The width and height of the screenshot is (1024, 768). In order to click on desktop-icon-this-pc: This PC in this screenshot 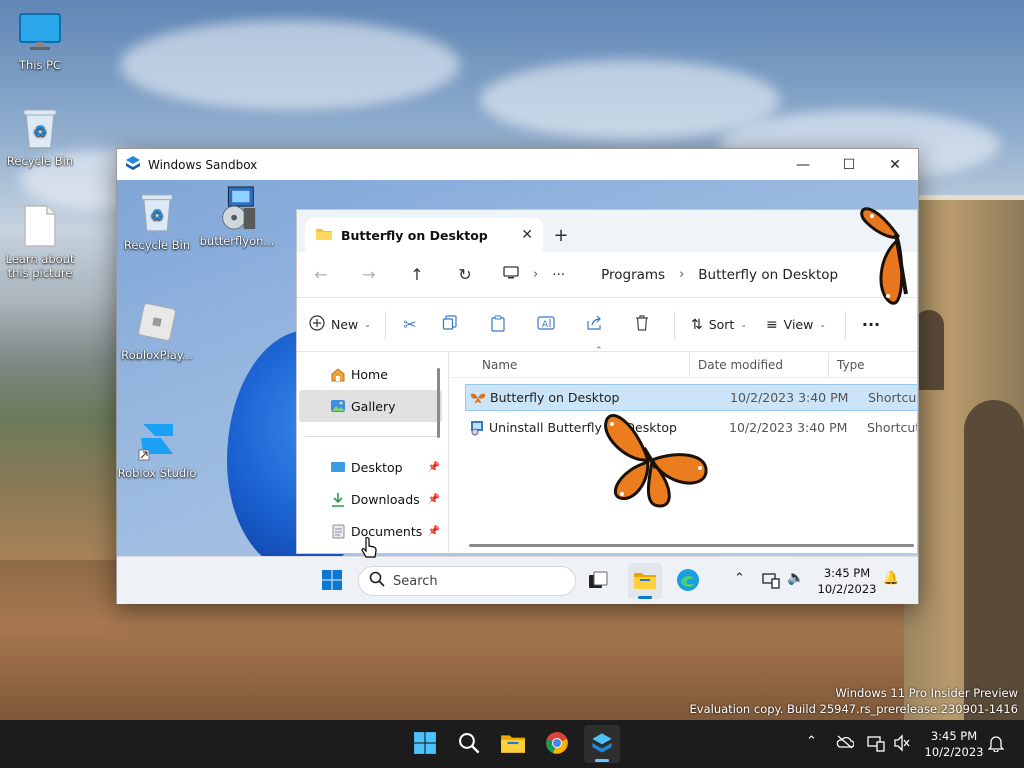, I will do `click(40, 41)`.